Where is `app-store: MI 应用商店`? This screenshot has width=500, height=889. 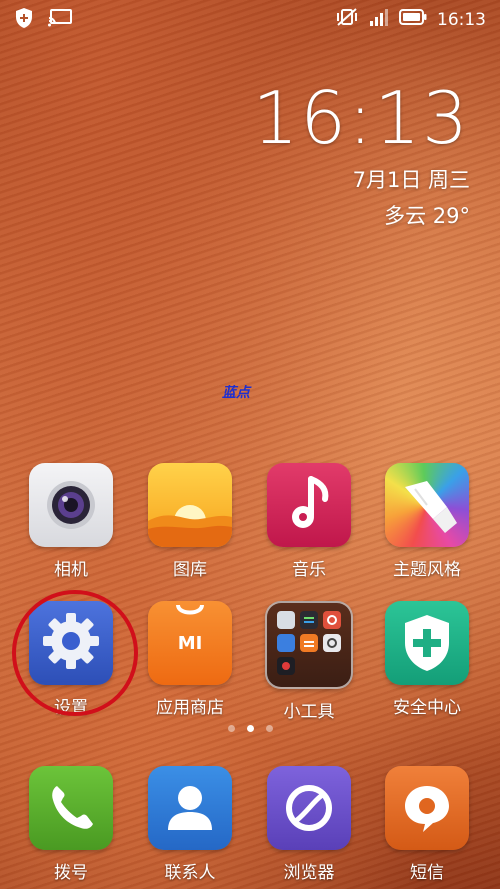 app-store: MI 应用商店 is located at coordinates (190, 659).